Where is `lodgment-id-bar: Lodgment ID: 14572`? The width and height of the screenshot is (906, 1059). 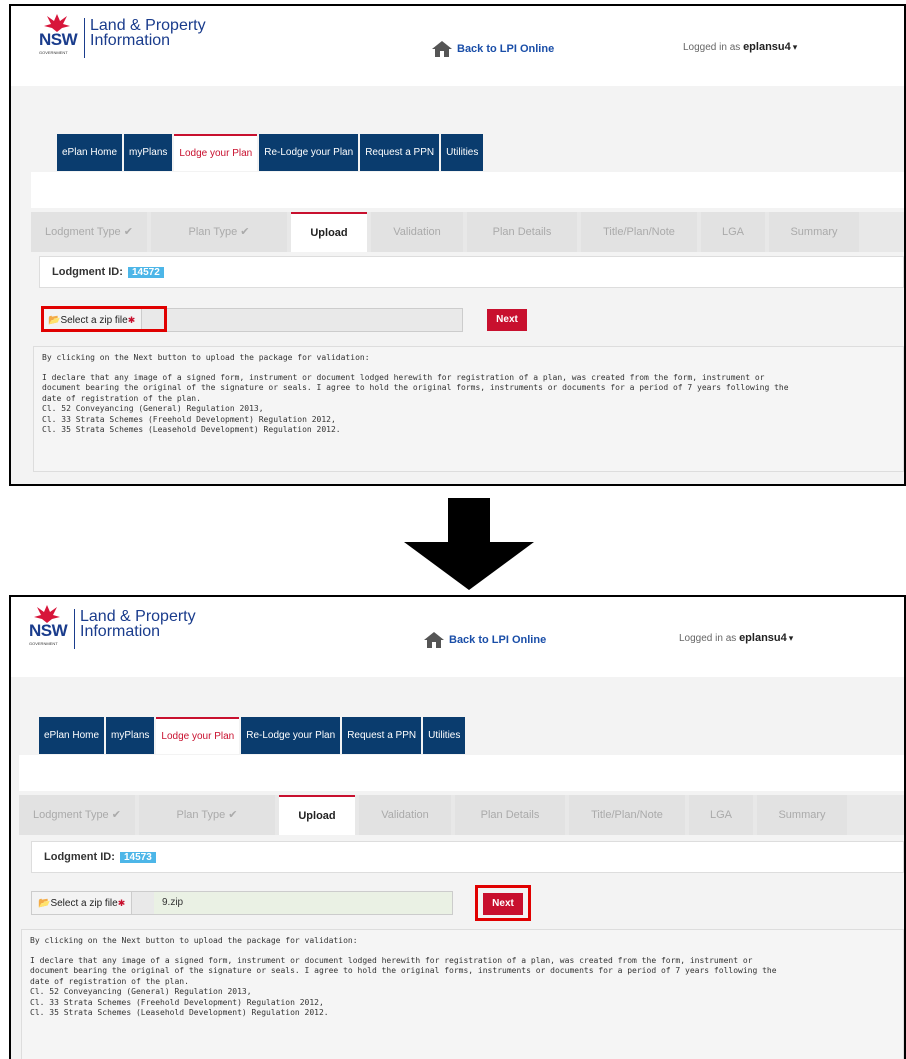
lodgment-id-bar: Lodgment ID: 14572 is located at coordinates (471, 272).